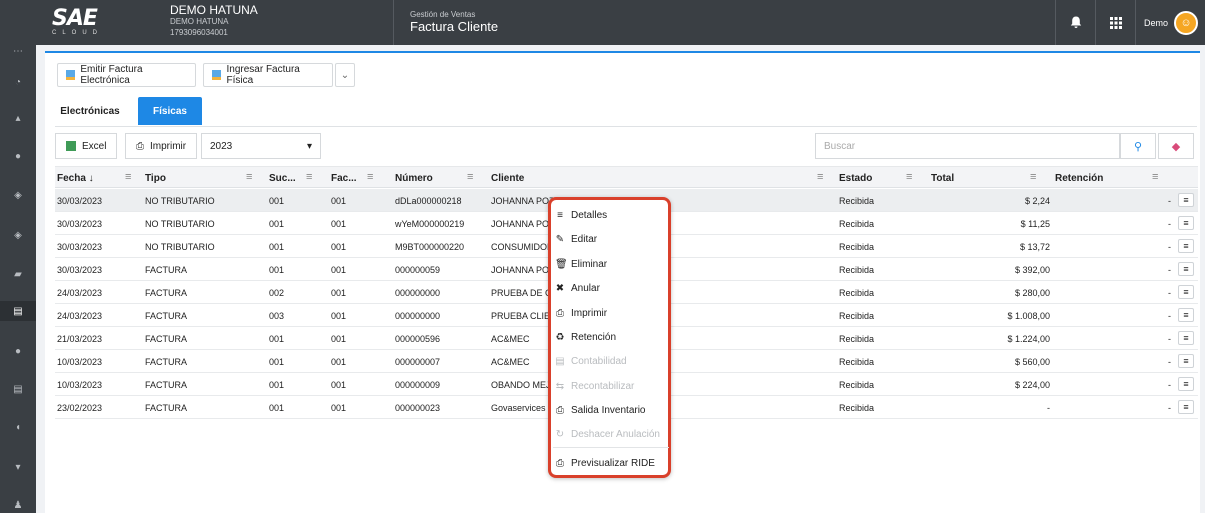 This screenshot has height=513, width=1205. I want to click on menu-item-label: Retención, so click(594, 337).